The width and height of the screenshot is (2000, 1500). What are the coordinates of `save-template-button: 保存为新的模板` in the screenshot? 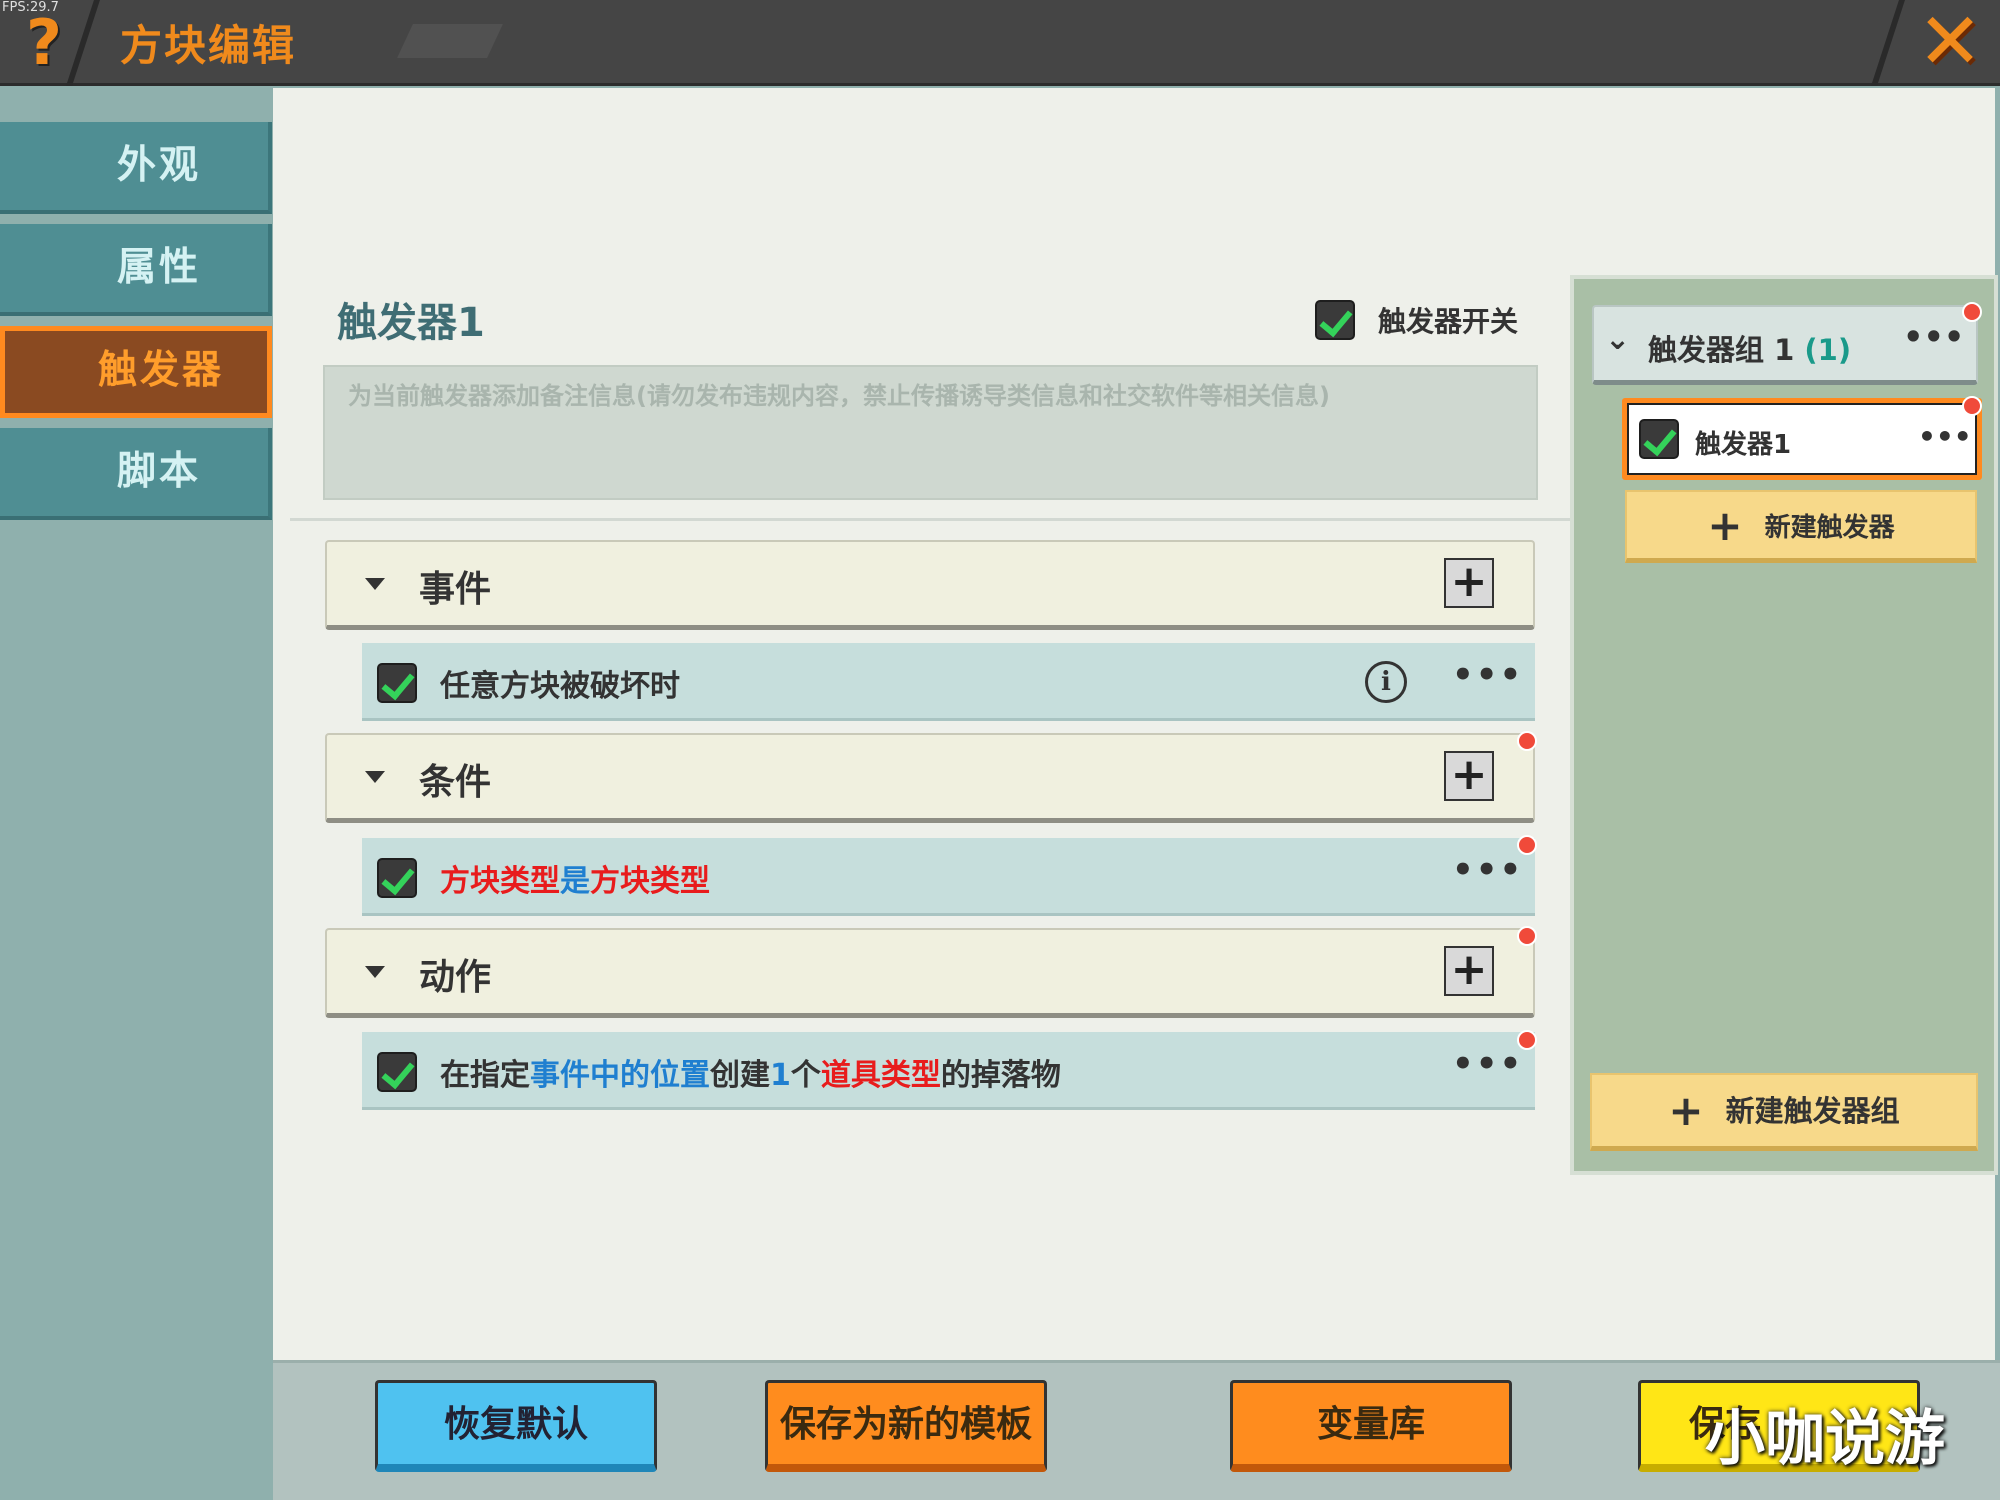 It's located at (906, 1426).